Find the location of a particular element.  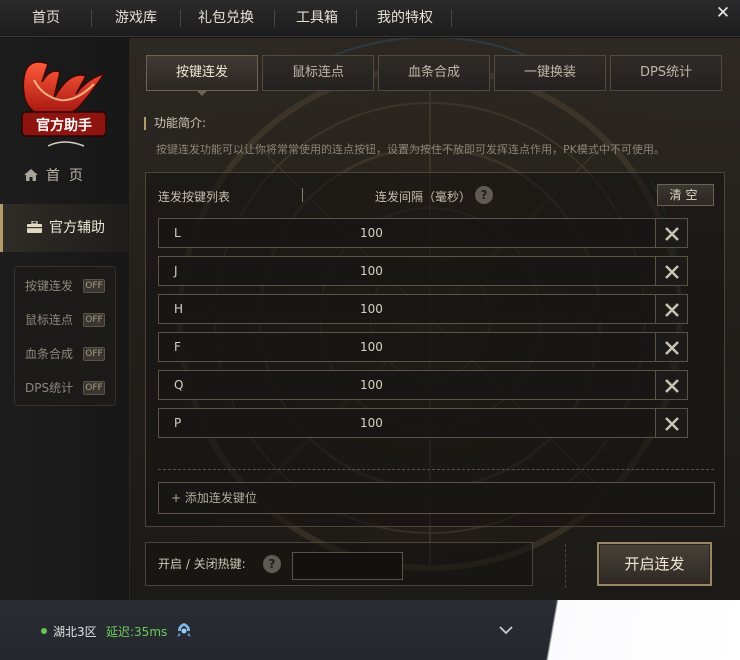

online-status-icon is located at coordinates (44, 631).